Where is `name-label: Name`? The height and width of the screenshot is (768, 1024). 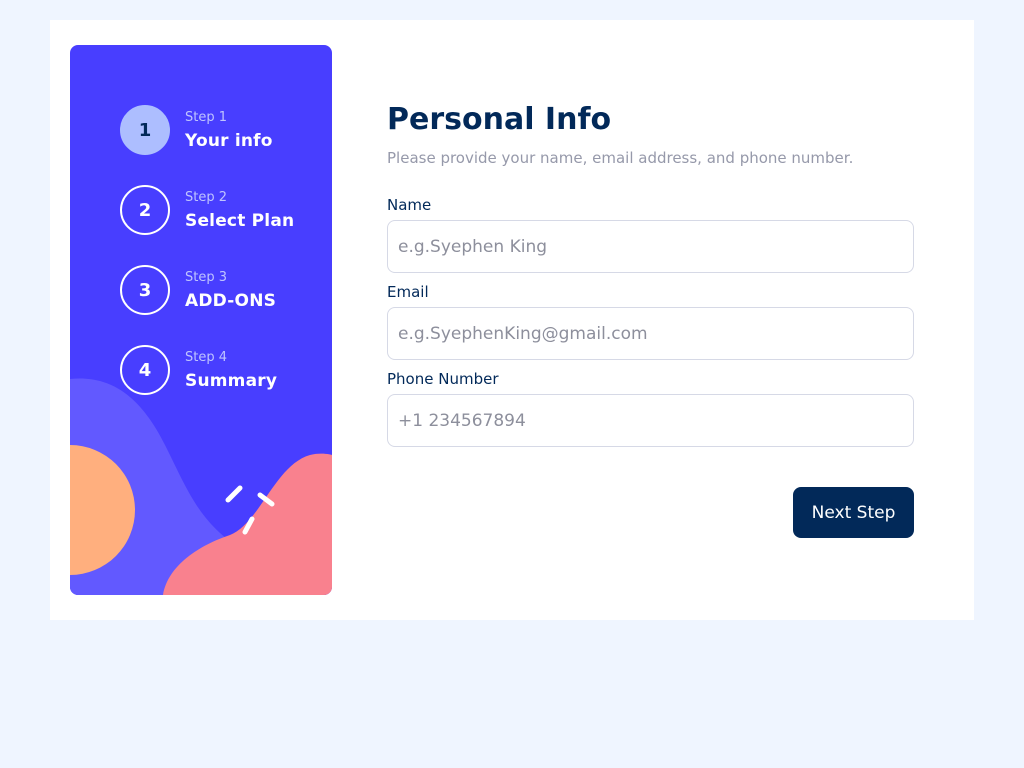 name-label: Name is located at coordinates (409, 205).